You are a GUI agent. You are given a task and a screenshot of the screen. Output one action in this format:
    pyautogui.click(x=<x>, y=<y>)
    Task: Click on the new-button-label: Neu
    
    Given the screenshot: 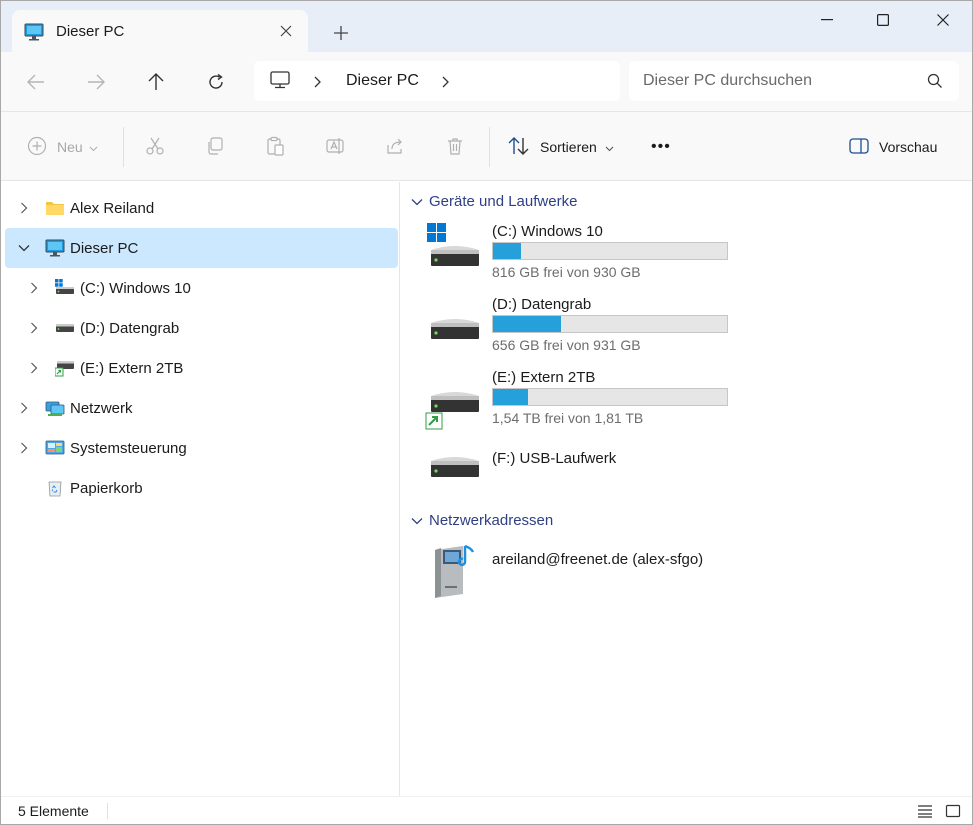 What is the action you would take?
    pyautogui.click(x=70, y=147)
    